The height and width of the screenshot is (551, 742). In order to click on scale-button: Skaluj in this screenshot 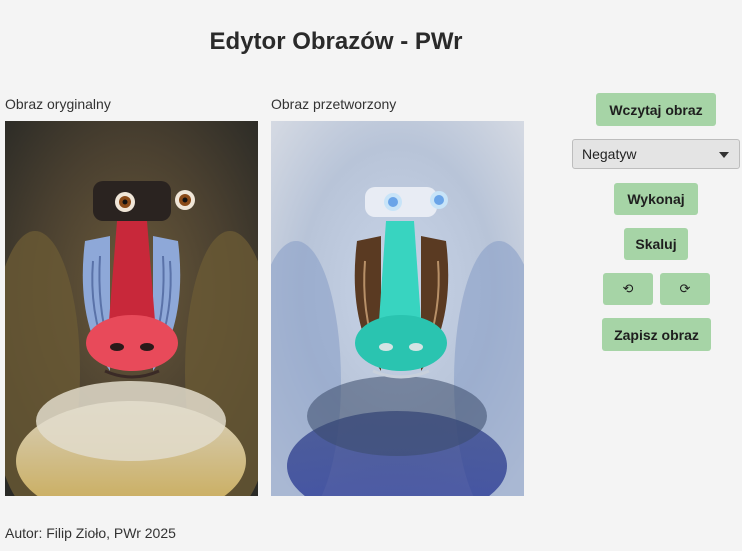, I will do `click(656, 244)`.